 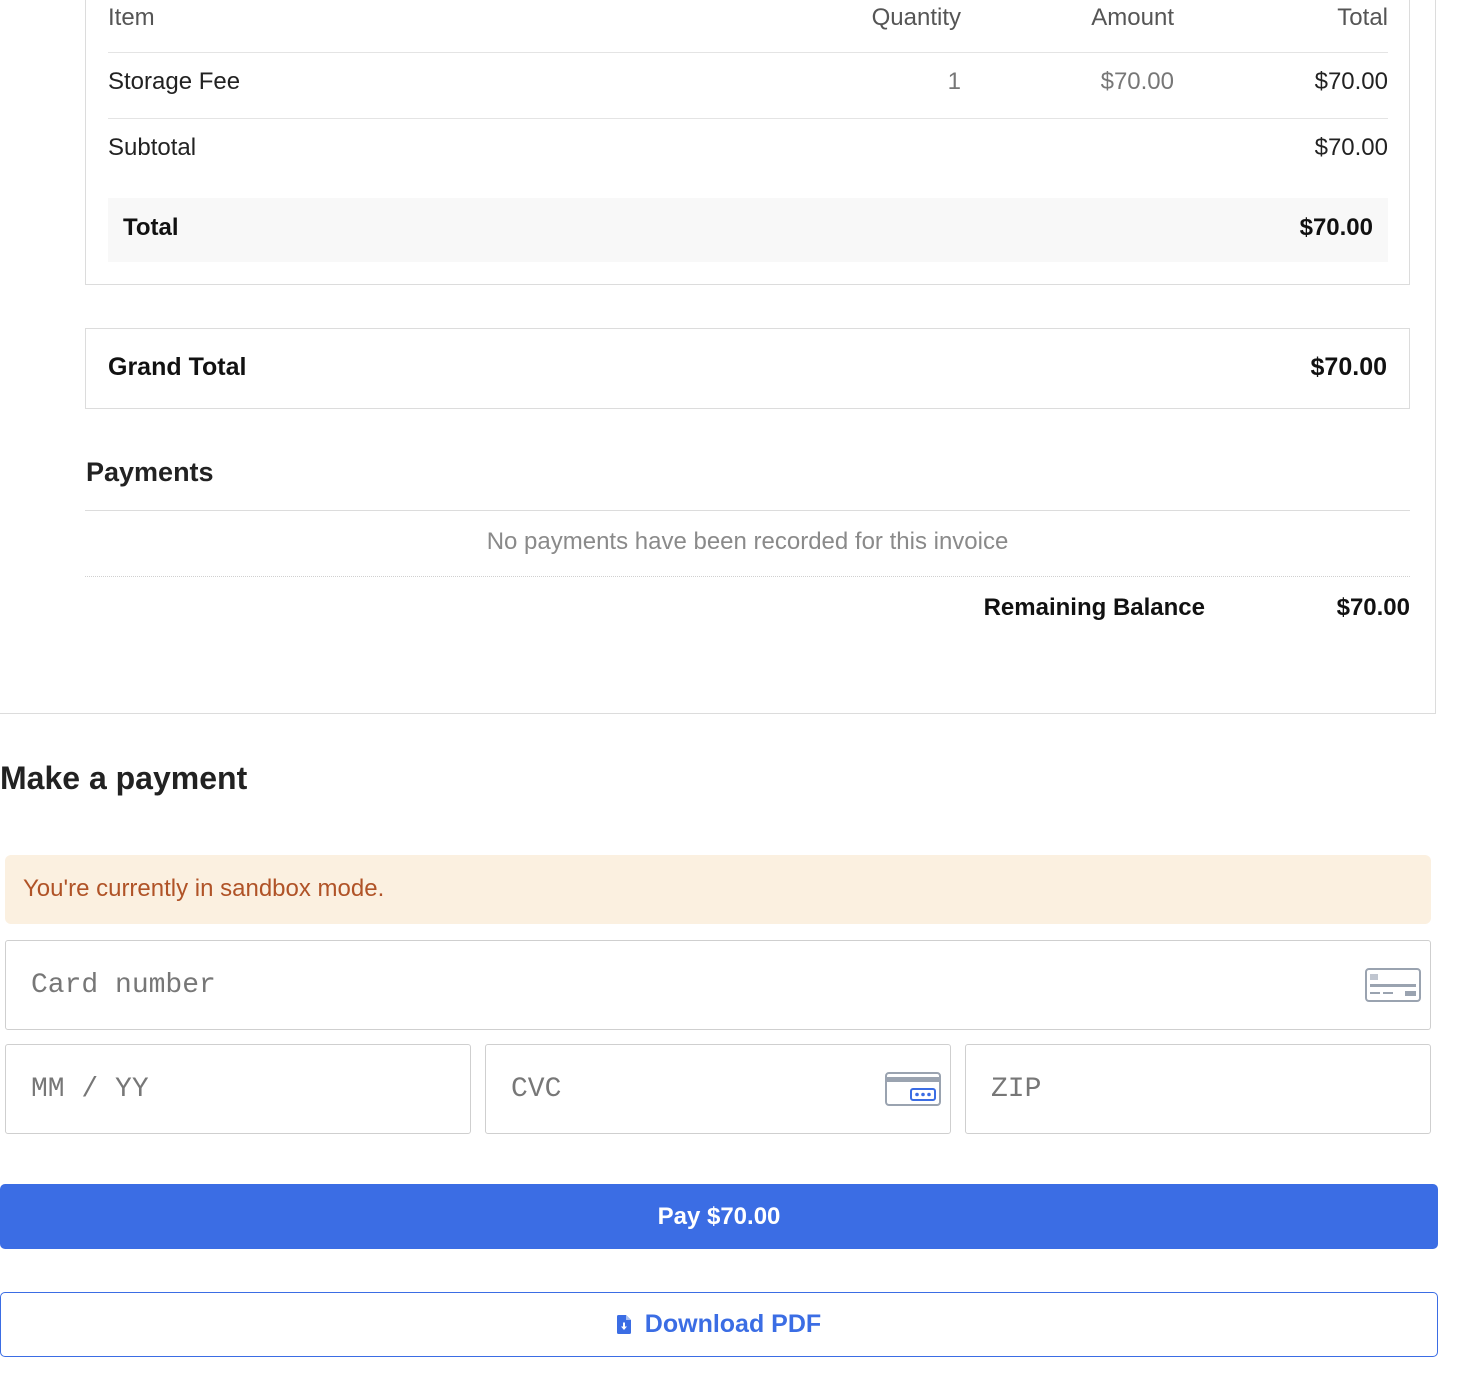 What do you see at coordinates (748, 230) in the screenshot?
I see `total-row: Total $70.00` at bounding box center [748, 230].